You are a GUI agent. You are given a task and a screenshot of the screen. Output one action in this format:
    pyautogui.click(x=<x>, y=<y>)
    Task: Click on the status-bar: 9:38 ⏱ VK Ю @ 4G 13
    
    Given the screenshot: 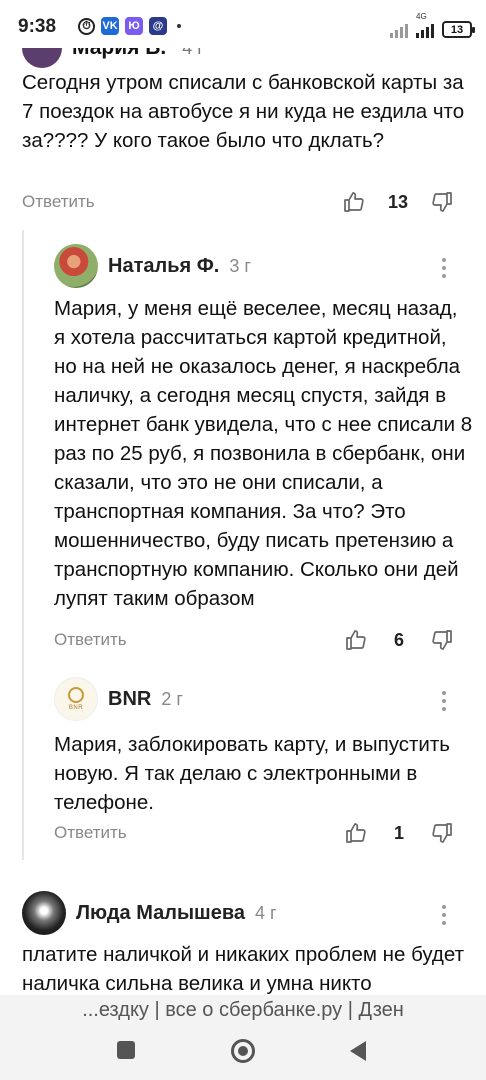 What is the action you would take?
    pyautogui.click(x=243, y=24)
    